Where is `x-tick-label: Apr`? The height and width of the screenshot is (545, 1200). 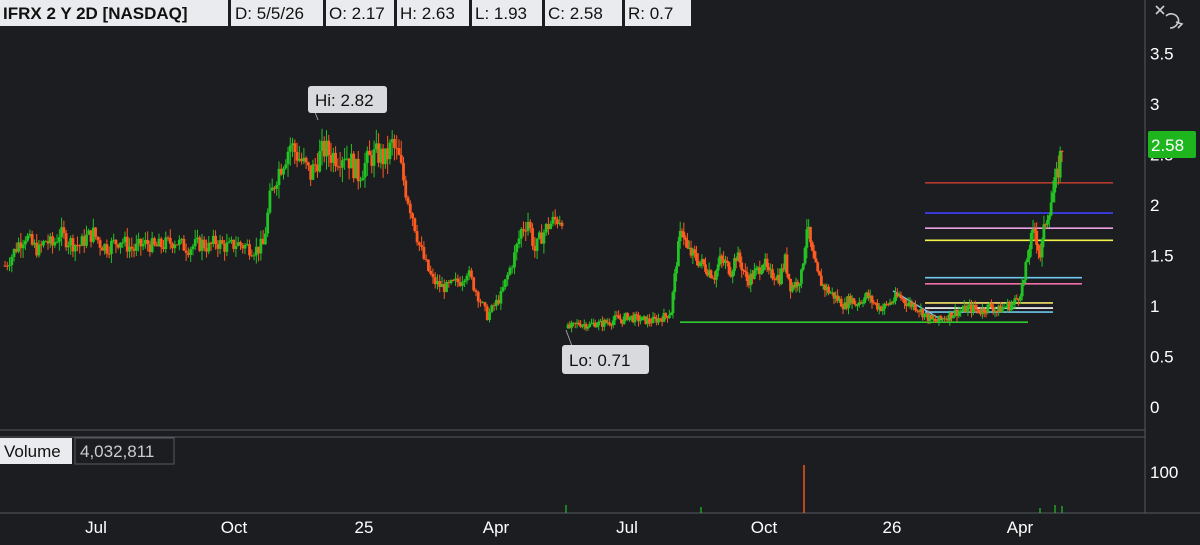 x-tick-label: Apr is located at coordinates (496, 527).